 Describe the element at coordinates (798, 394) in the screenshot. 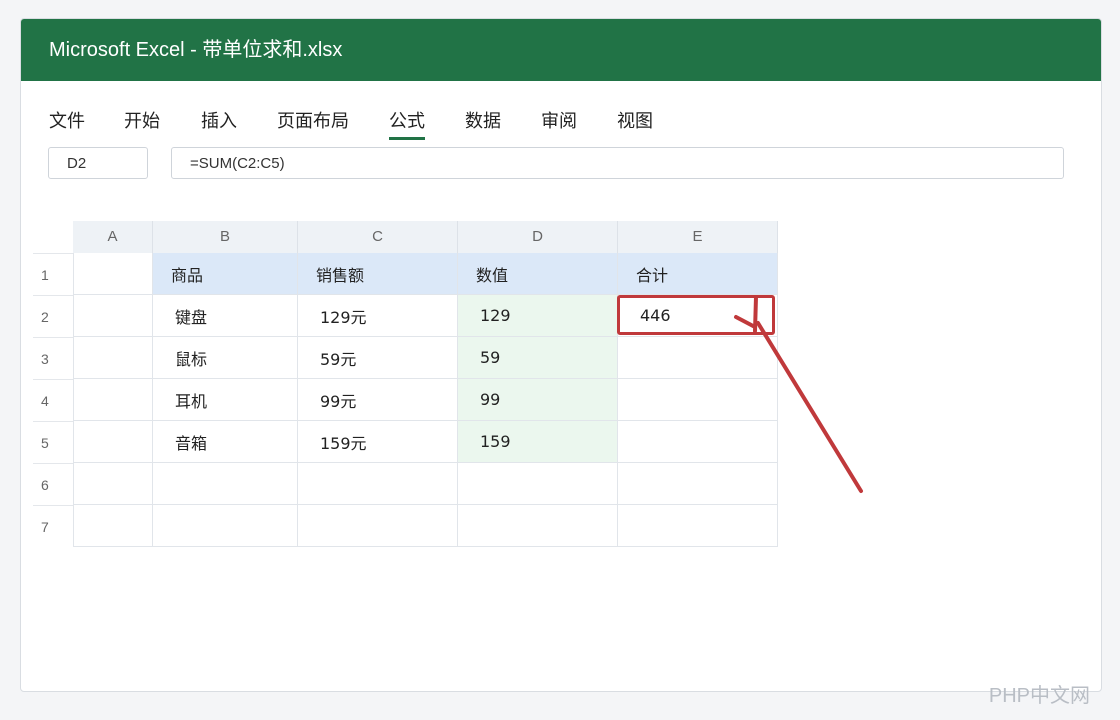

I see `annotation-arrow` at that location.